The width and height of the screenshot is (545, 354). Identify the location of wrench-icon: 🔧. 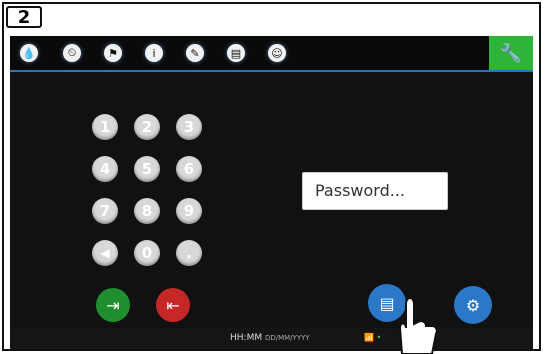
(511, 53).